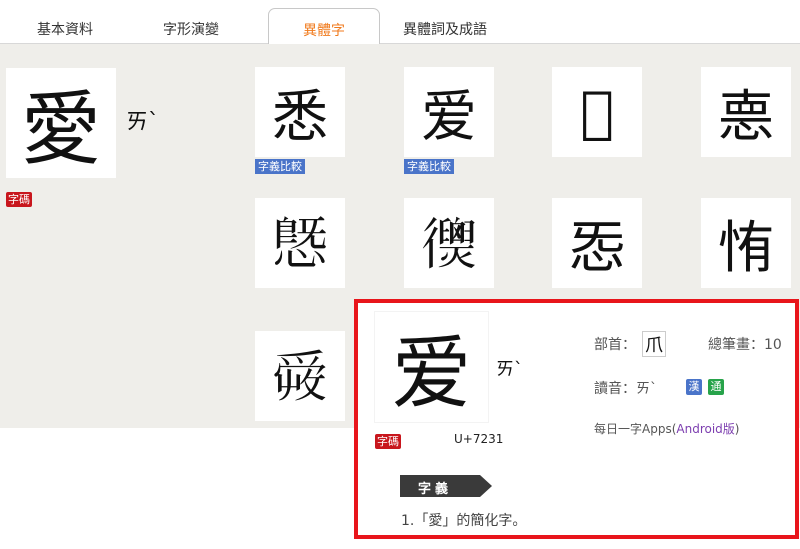 This screenshot has width=800, height=549. What do you see at coordinates (300, 243) in the screenshot?
I see `variant-character: 𢟪` at bounding box center [300, 243].